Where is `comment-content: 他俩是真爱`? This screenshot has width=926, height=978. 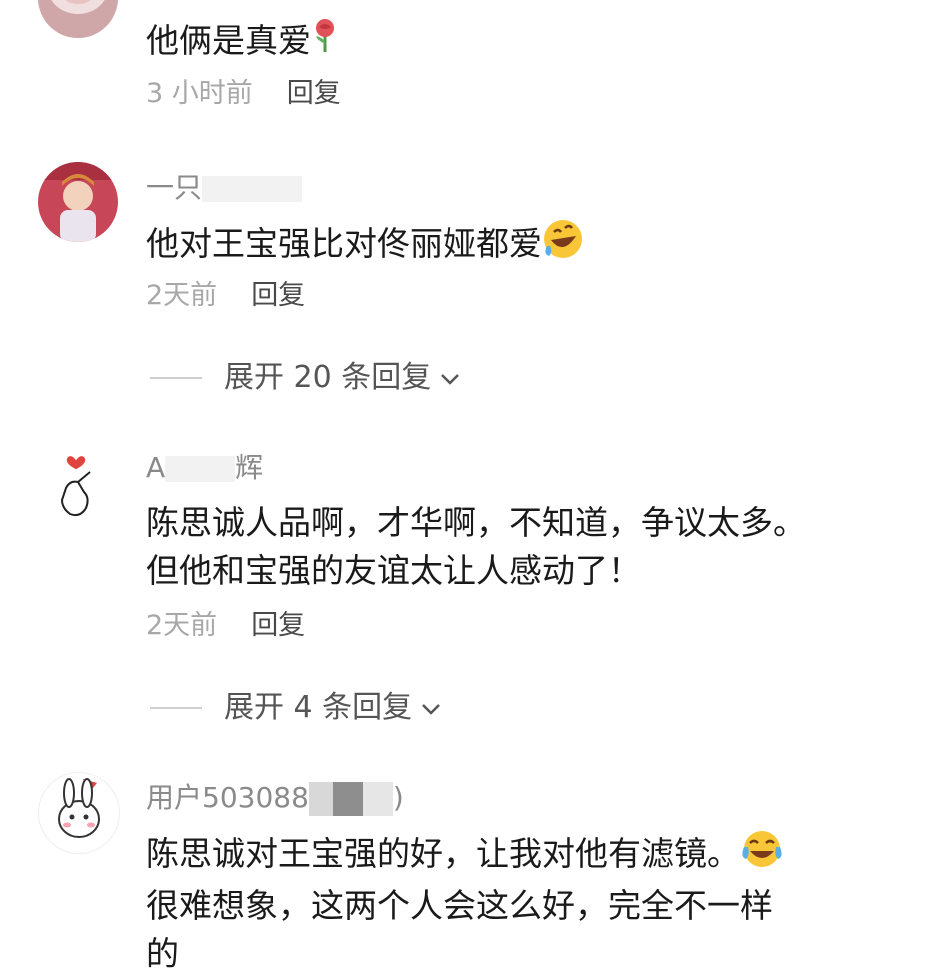 comment-content: 他俩是真爱 is located at coordinates (242, 42).